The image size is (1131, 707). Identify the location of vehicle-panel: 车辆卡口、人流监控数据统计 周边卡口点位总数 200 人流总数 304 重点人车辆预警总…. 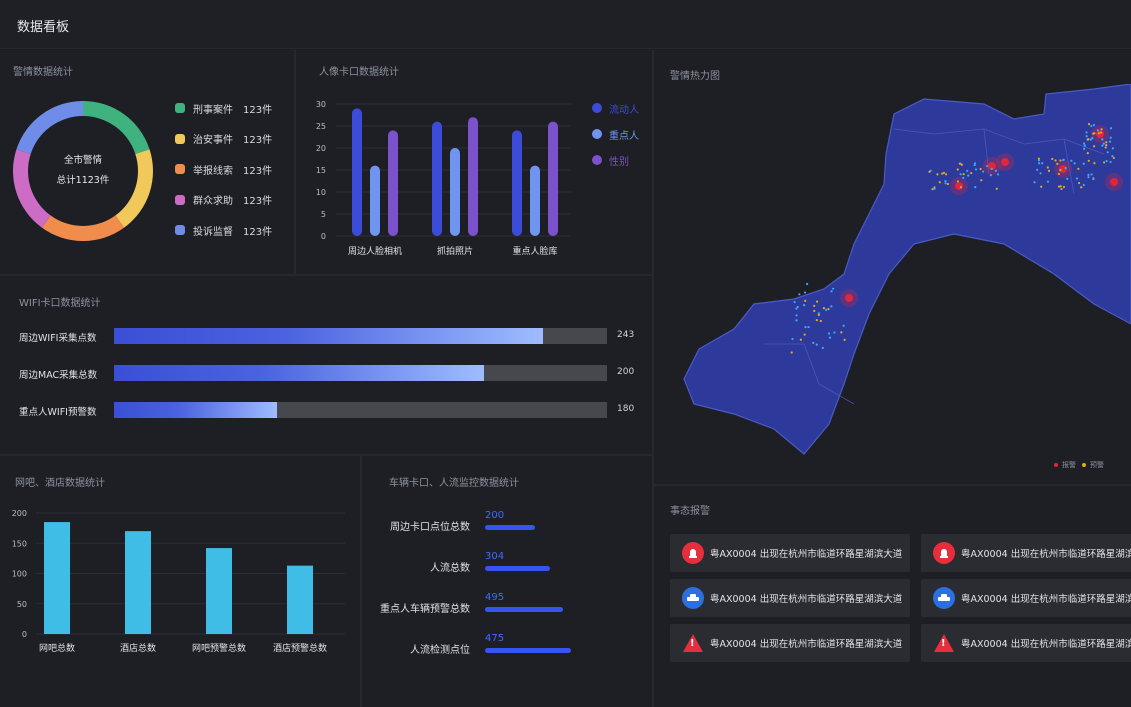
(507, 581).